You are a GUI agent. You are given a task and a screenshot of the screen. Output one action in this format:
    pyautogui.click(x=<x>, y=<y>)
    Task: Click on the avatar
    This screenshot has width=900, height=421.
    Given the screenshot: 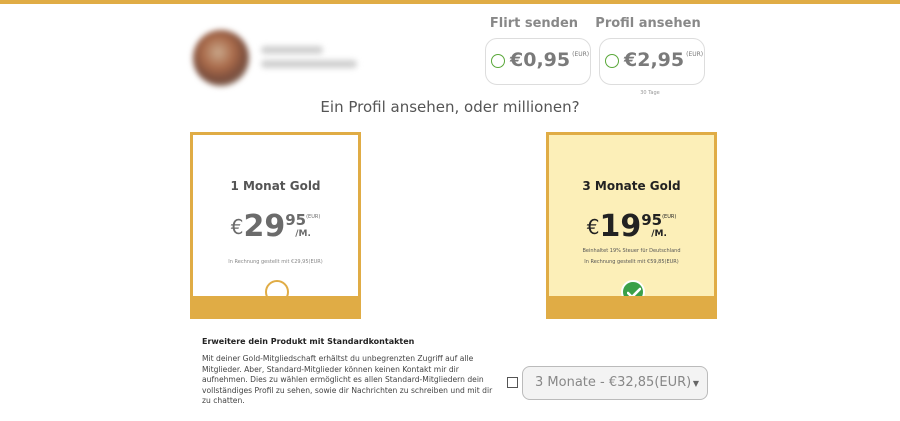 What is the action you would take?
    pyautogui.click(x=221, y=58)
    